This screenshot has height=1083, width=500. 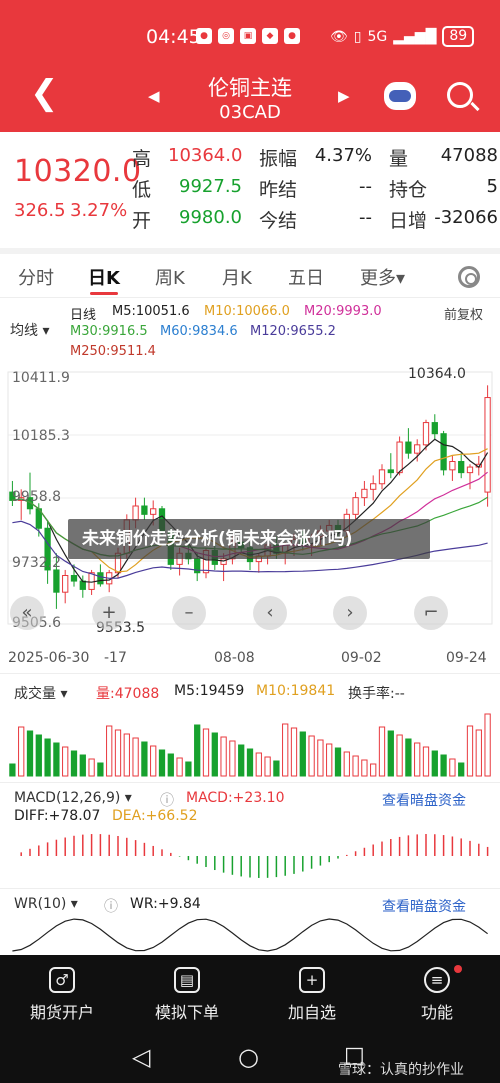 What do you see at coordinates (469, 277) in the screenshot?
I see `settings-icon` at bounding box center [469, 277].